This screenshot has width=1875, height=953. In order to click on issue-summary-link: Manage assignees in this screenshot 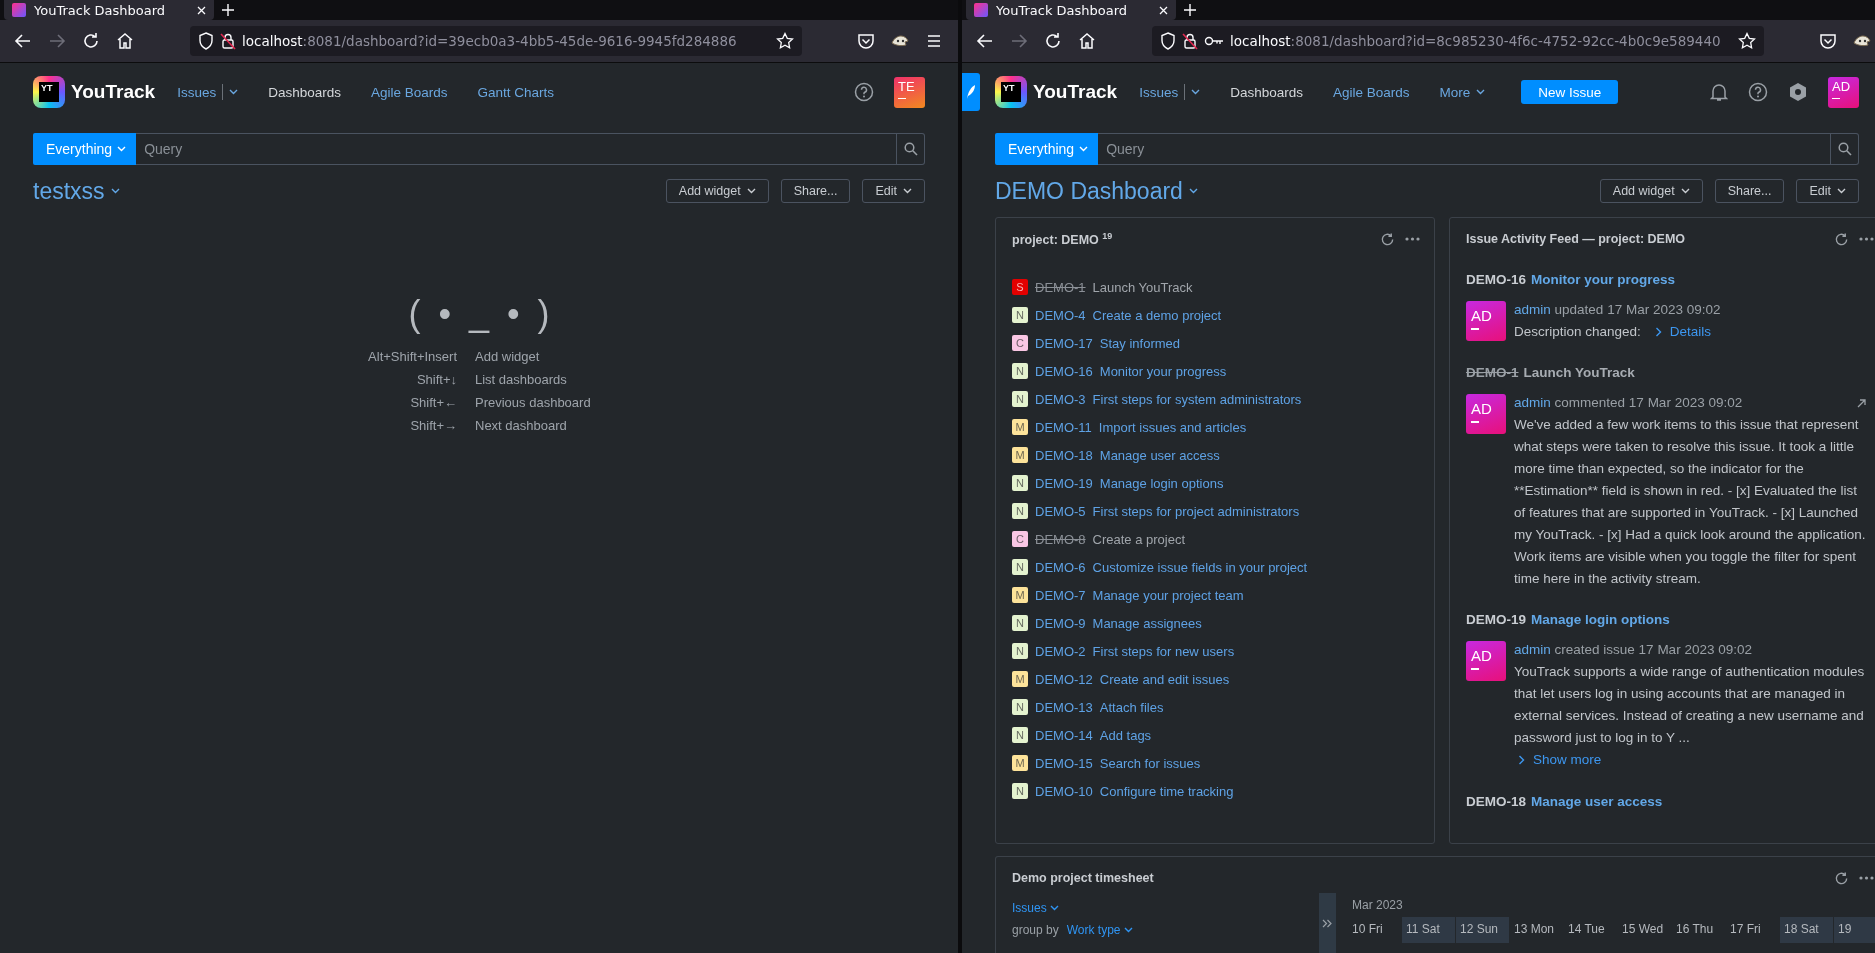, I will do `click(1147, 623)`.